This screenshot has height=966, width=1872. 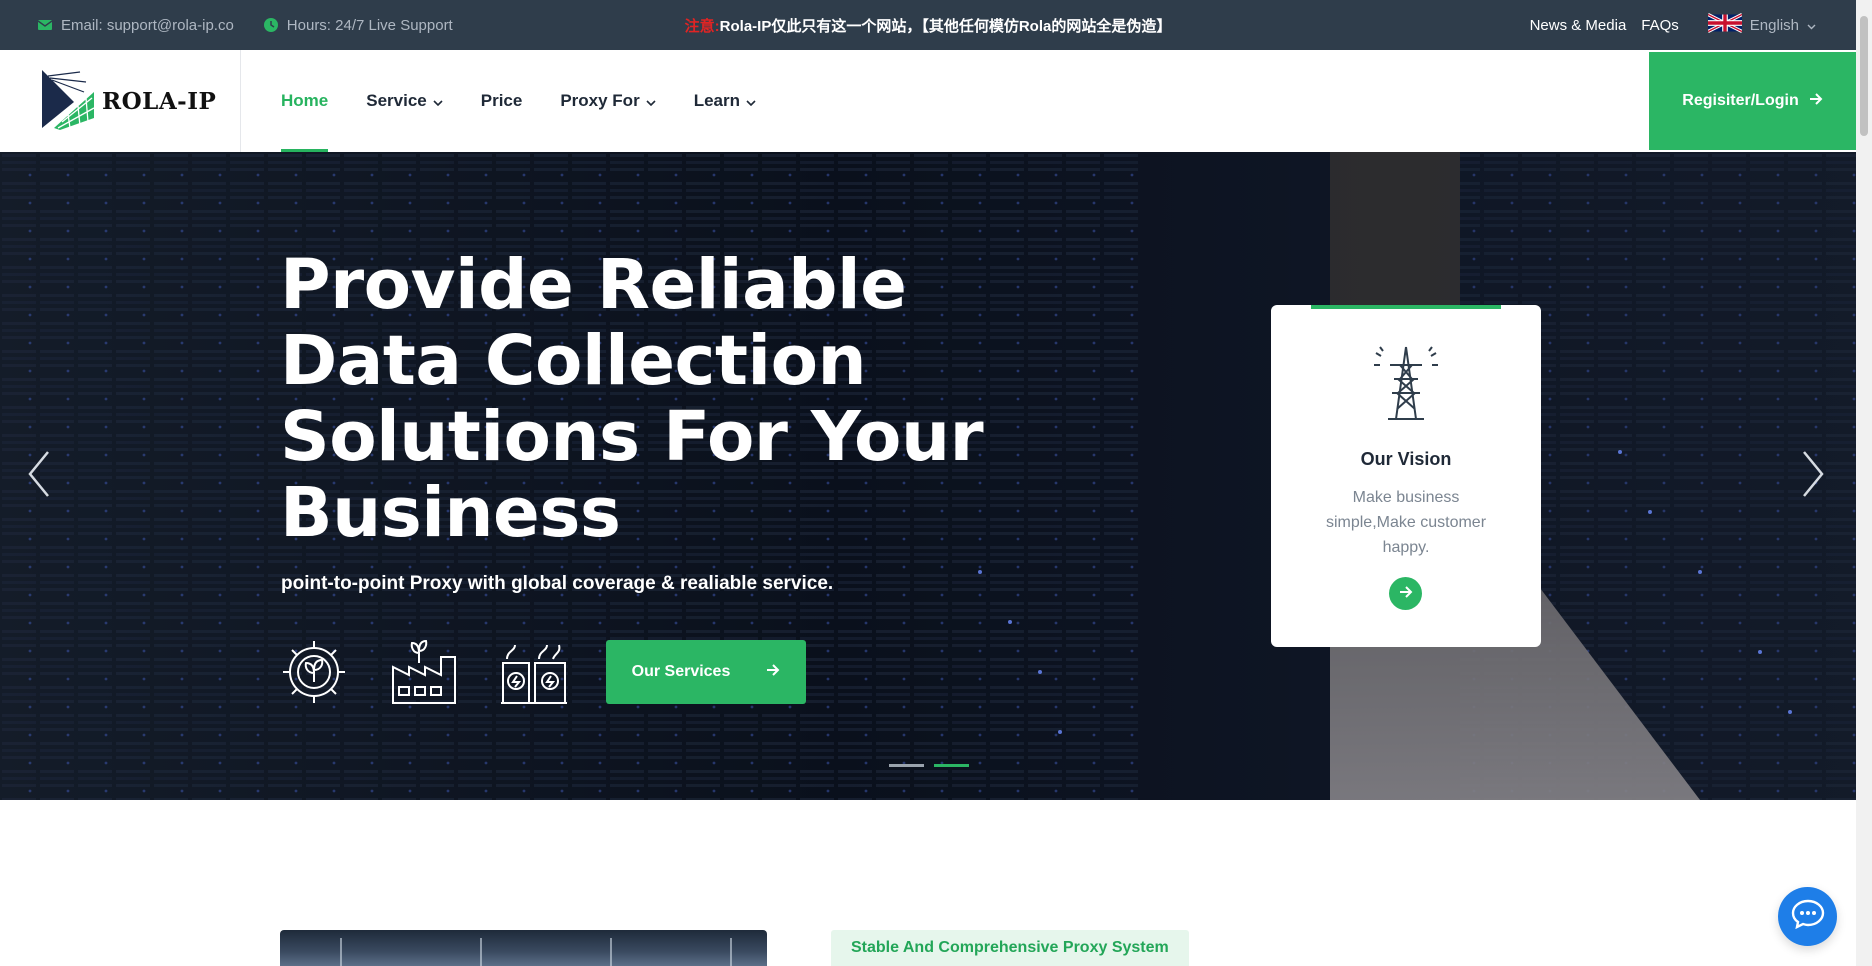 I want to click on language-label: English, so click(x=1774, y=25).